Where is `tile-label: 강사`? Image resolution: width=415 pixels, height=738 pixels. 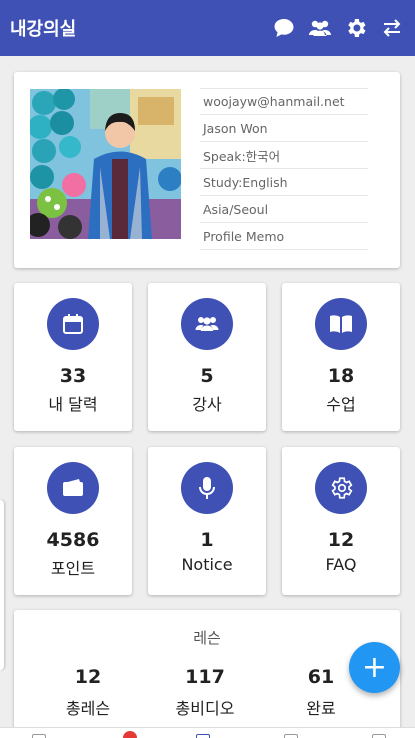 tile-label: 강사 is located at coordinates (207, 404).